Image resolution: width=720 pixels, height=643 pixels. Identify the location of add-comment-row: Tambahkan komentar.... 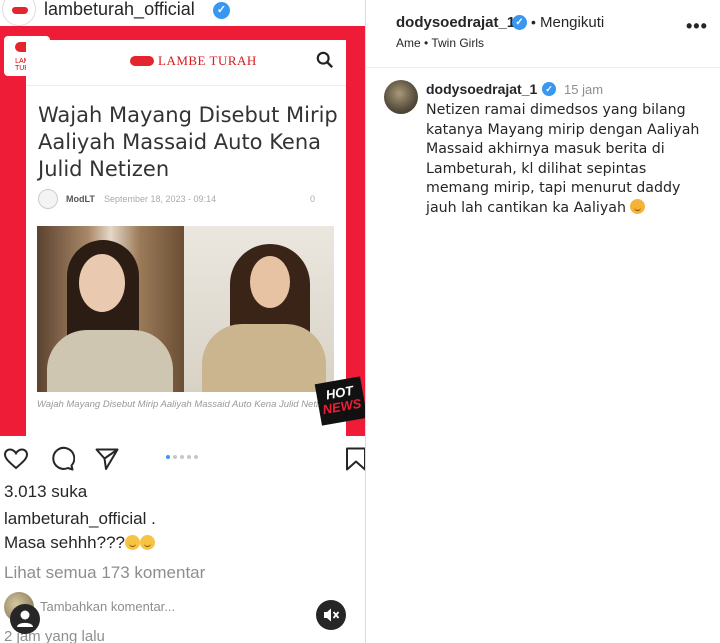
(182, 608).